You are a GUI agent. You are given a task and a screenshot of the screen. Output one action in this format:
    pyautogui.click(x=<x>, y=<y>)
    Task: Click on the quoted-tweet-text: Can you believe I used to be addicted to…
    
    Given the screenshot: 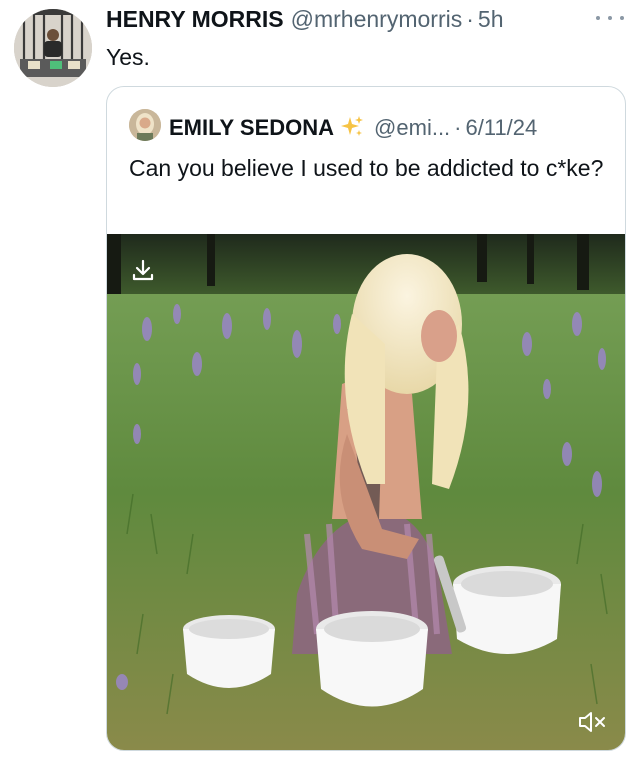 What is the action you would take?
    pyautogui.click(x=366, y=168)
    